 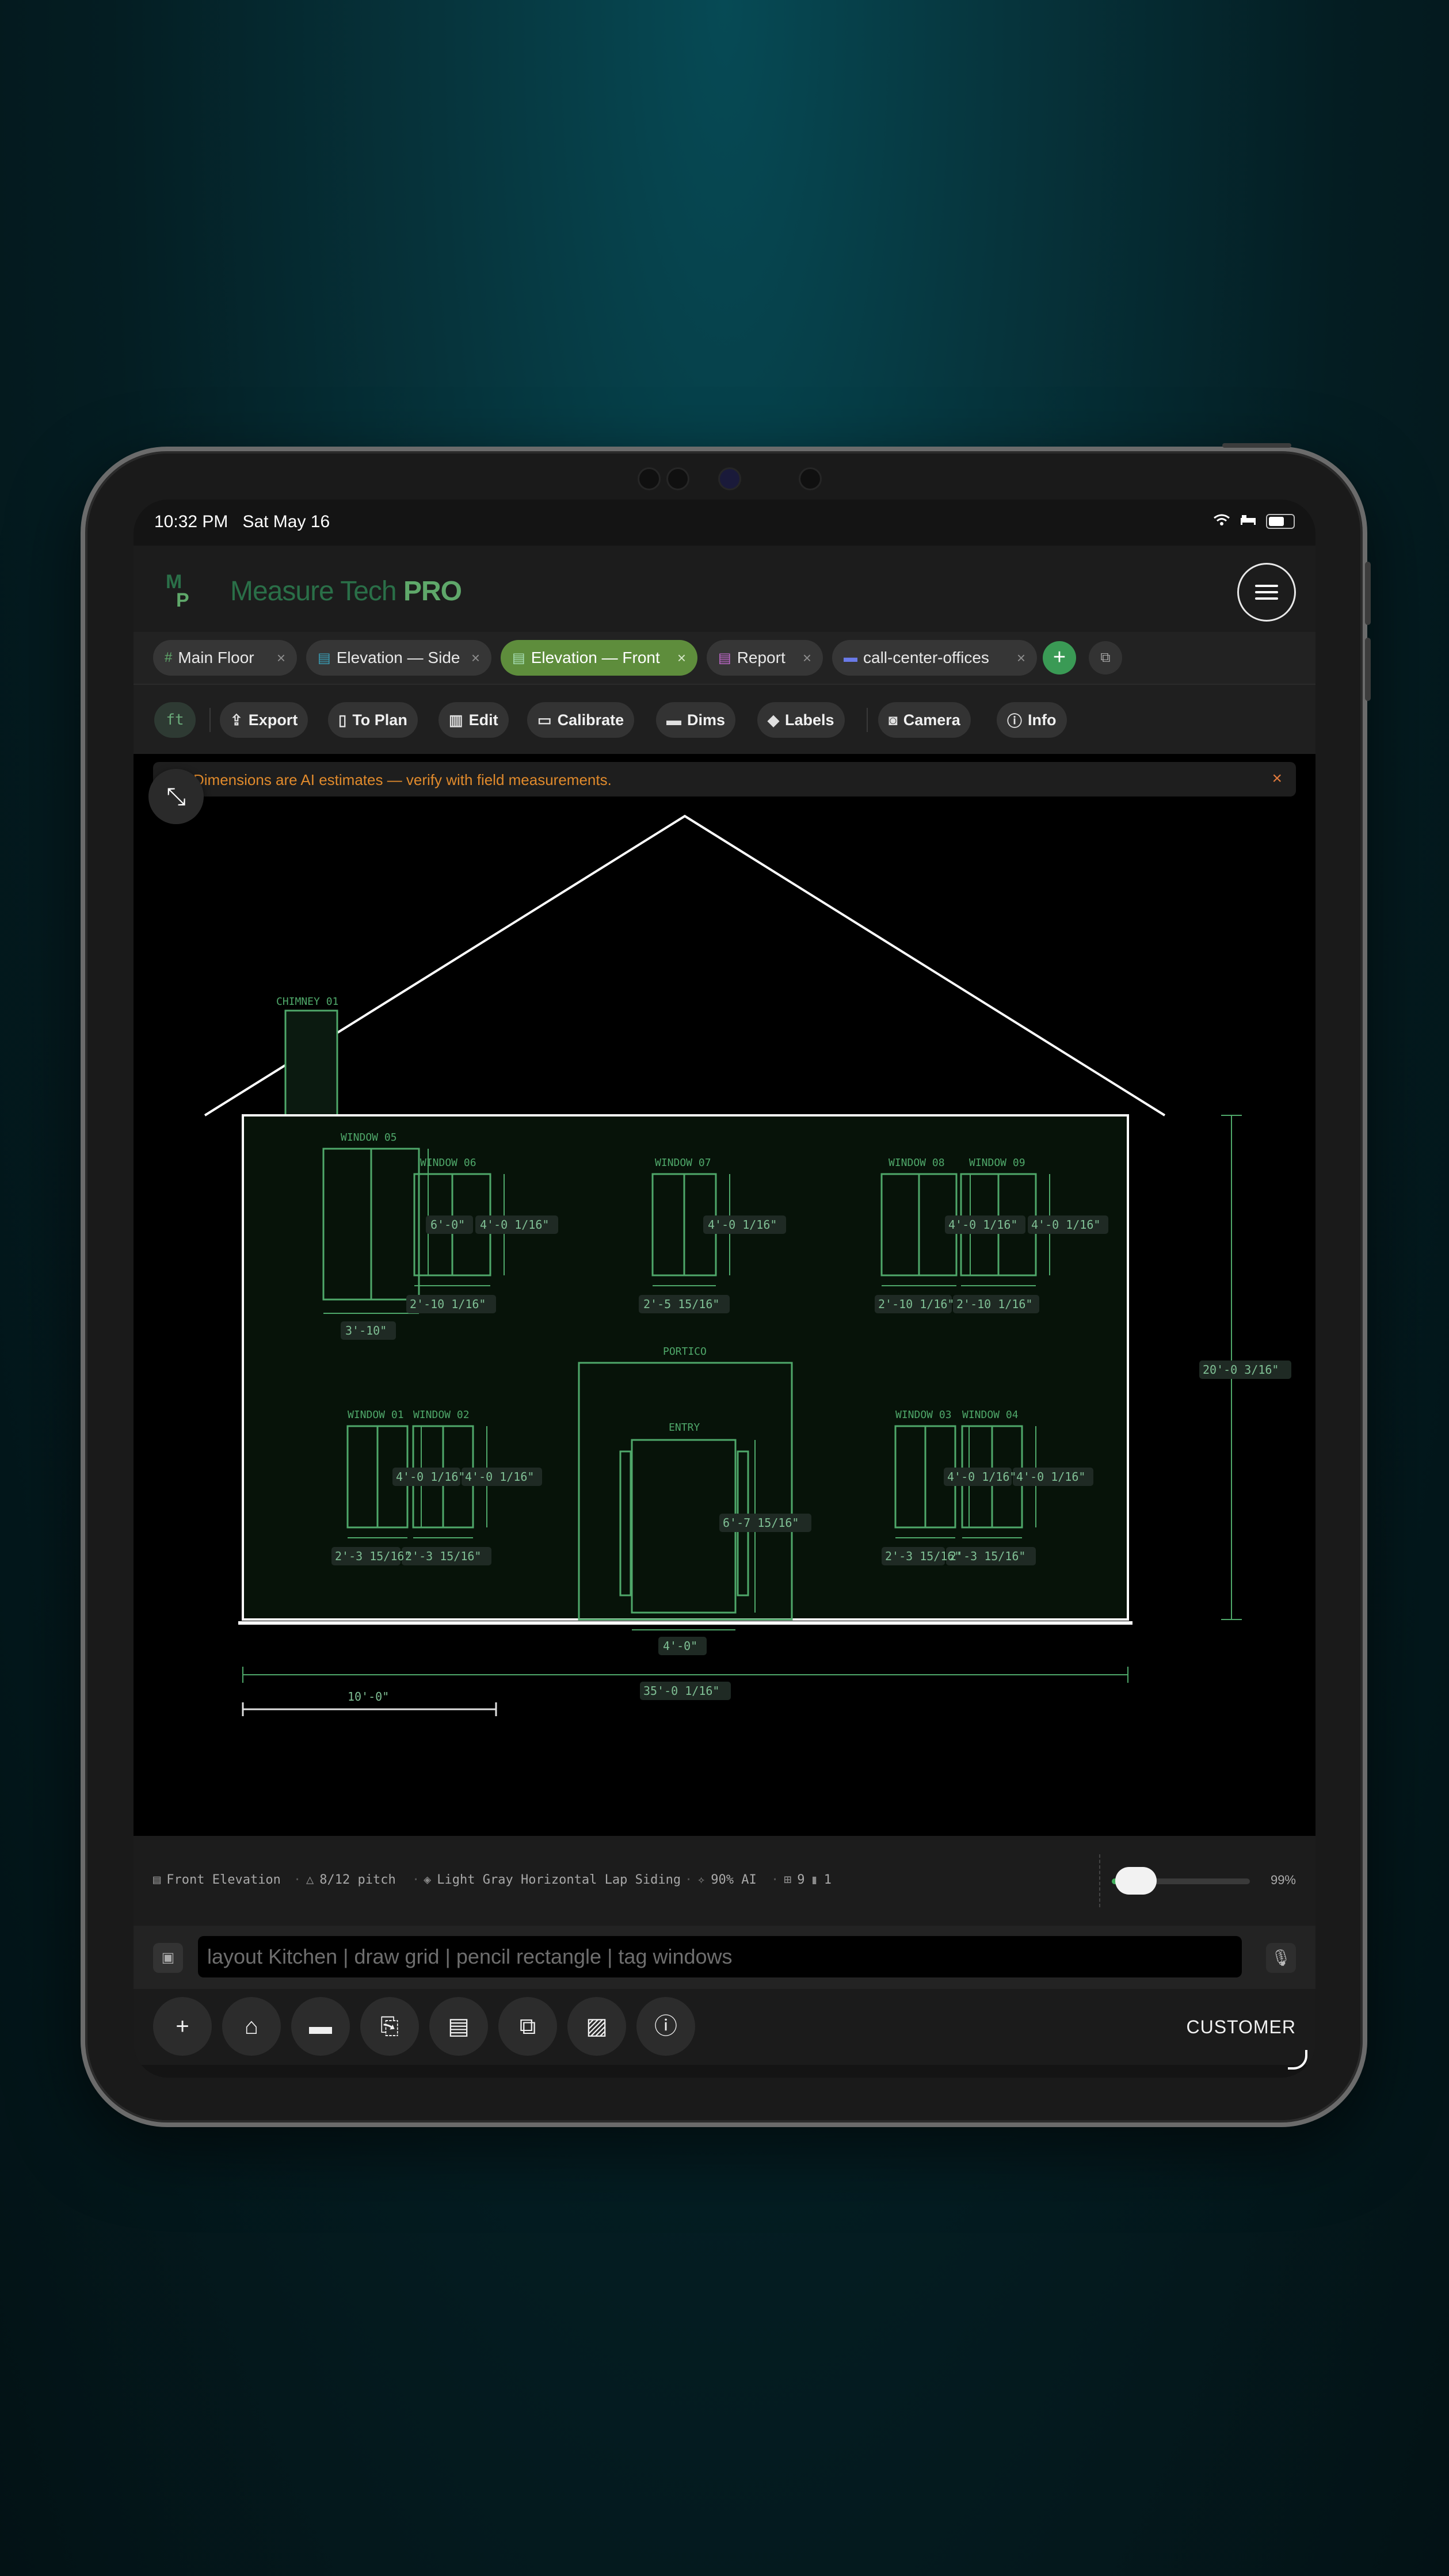 I want to click on gallery-button: ⧉, so click(x=527, y=2026).